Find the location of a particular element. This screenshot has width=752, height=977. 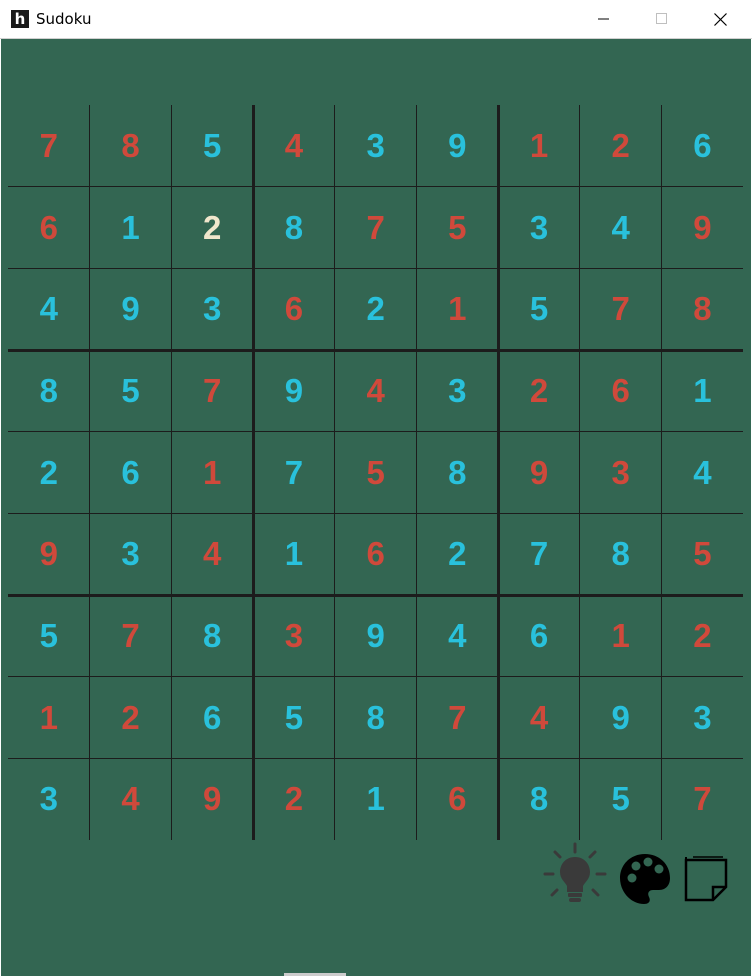

sudoku-cell-r2c3: 2 is located at coordinates (212, 228).